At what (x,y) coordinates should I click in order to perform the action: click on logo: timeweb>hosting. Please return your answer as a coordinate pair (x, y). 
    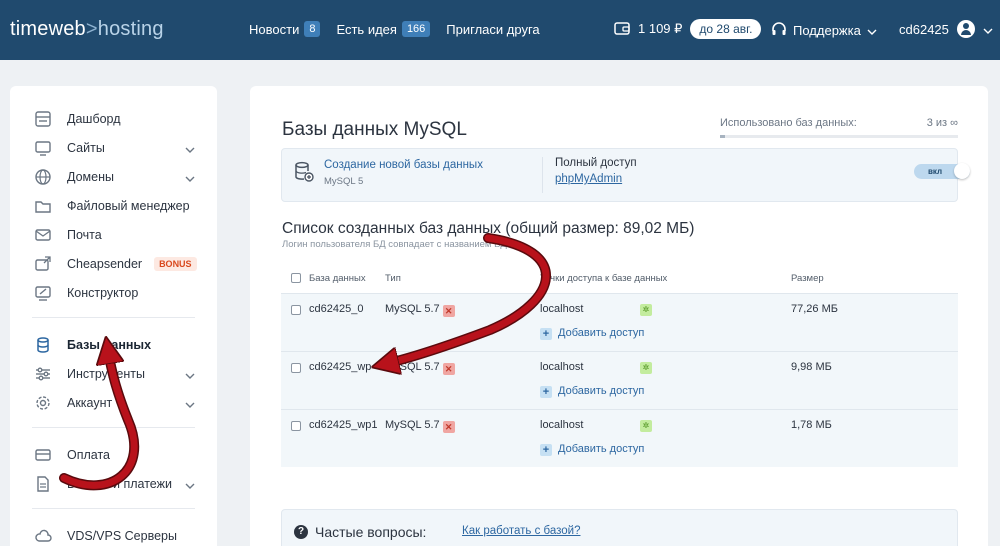
    Looking at the image, I should click on (87, 29).